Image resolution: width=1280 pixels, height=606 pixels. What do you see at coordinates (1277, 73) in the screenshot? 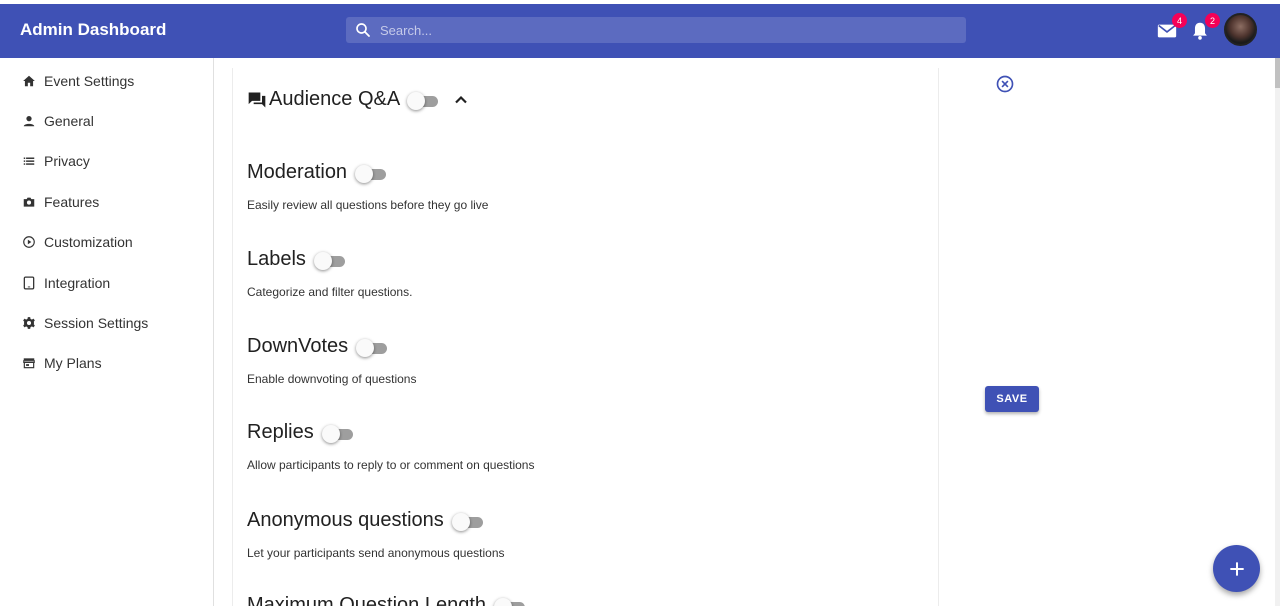
I see `scrollbar-thumb` at bounding box center [1277, 73].